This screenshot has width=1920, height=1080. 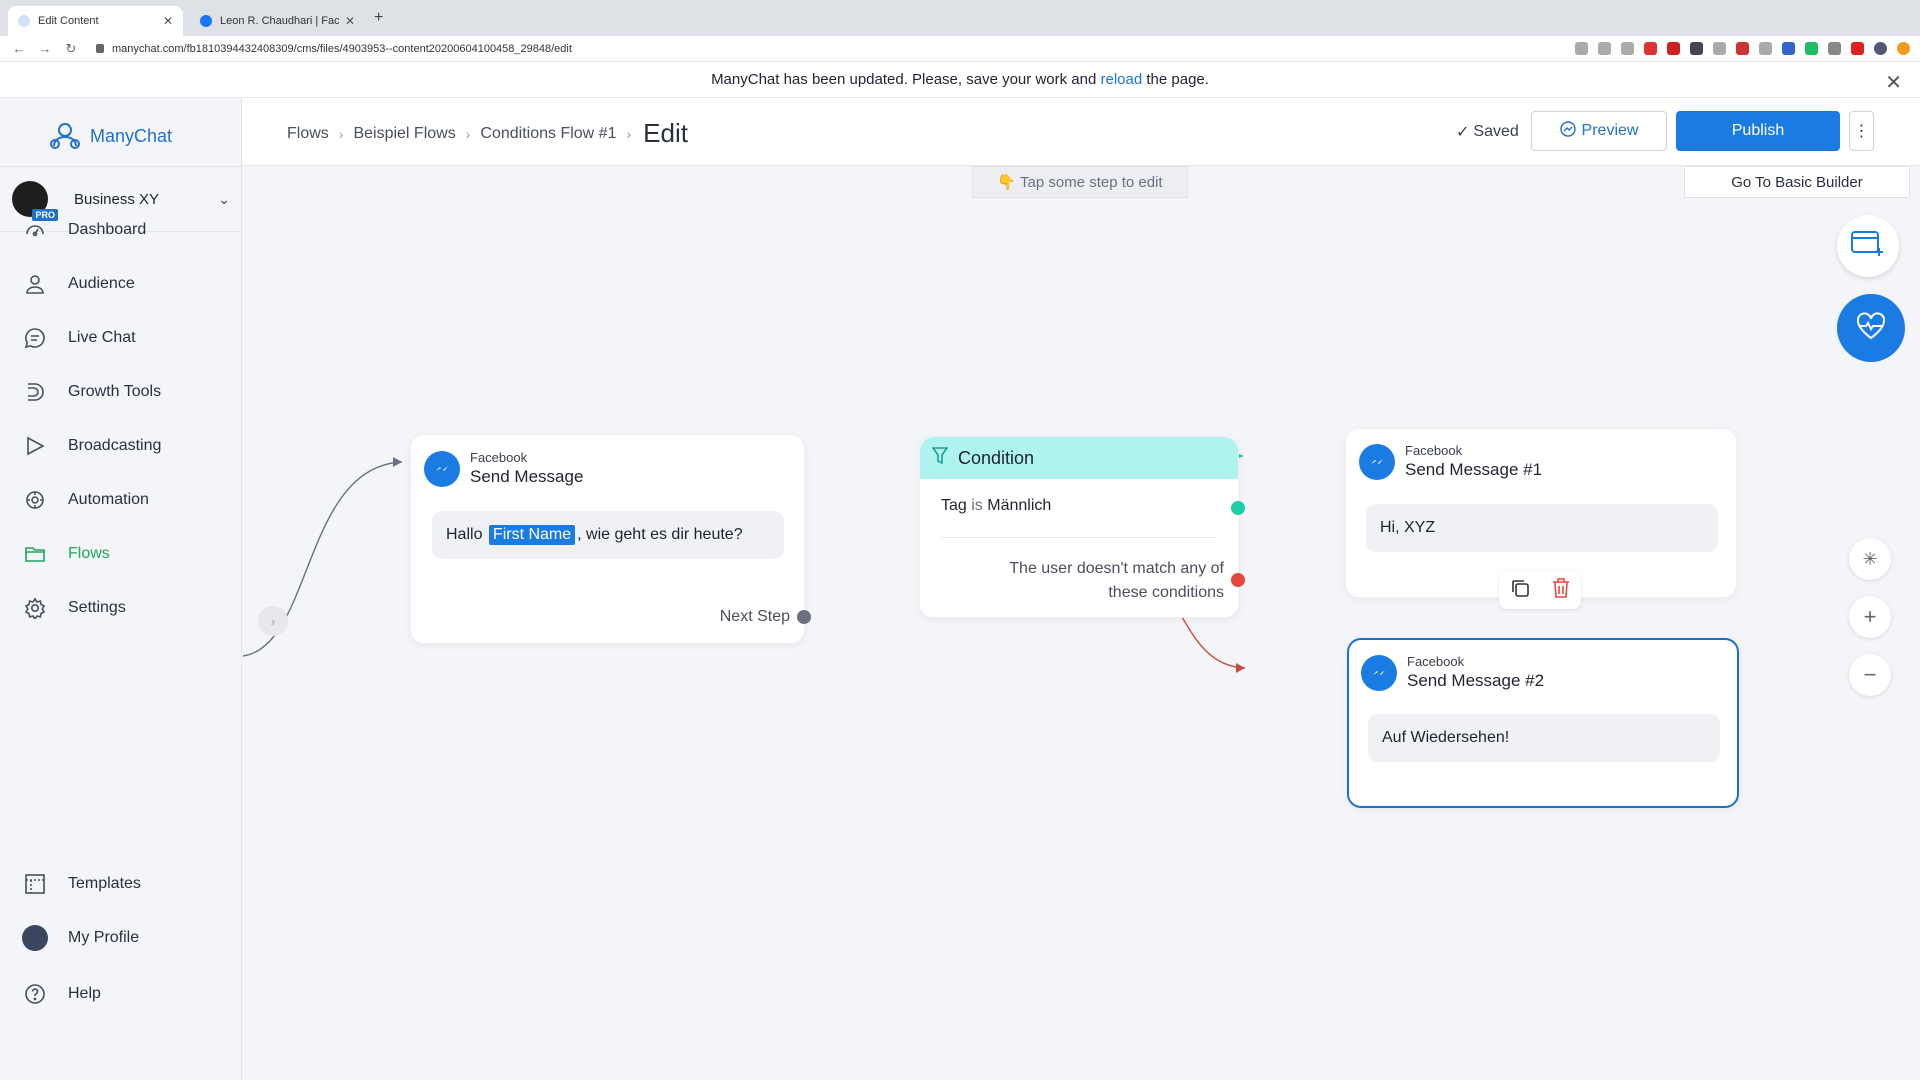 What do you see at coordinates (1581, 48) in the screenshot?
I see `translate-icon` at bounding box center [1581, 48].